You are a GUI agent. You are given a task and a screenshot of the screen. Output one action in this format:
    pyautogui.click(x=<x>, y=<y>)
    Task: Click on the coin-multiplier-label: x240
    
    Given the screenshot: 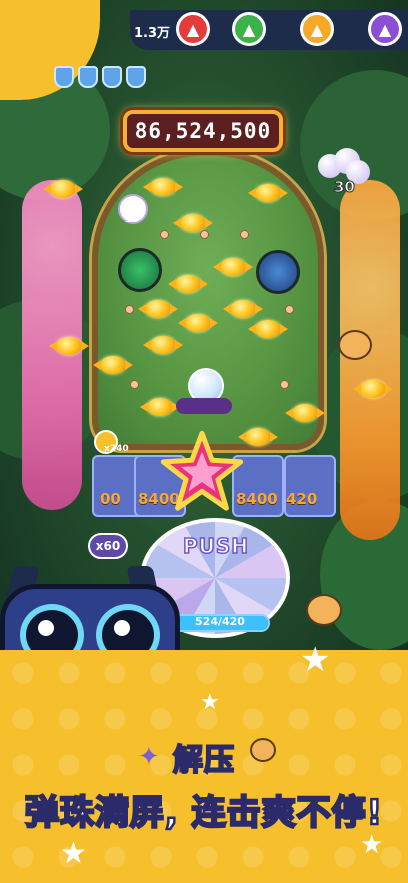 What is the action you would take?
    pyautogui.click(x=116, y=449)
    